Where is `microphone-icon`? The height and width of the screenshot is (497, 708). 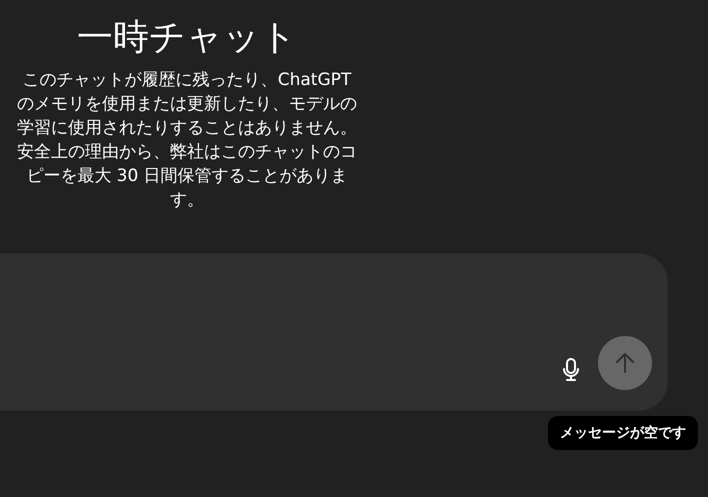
microphone-icon is located at coordinates (571, 370).